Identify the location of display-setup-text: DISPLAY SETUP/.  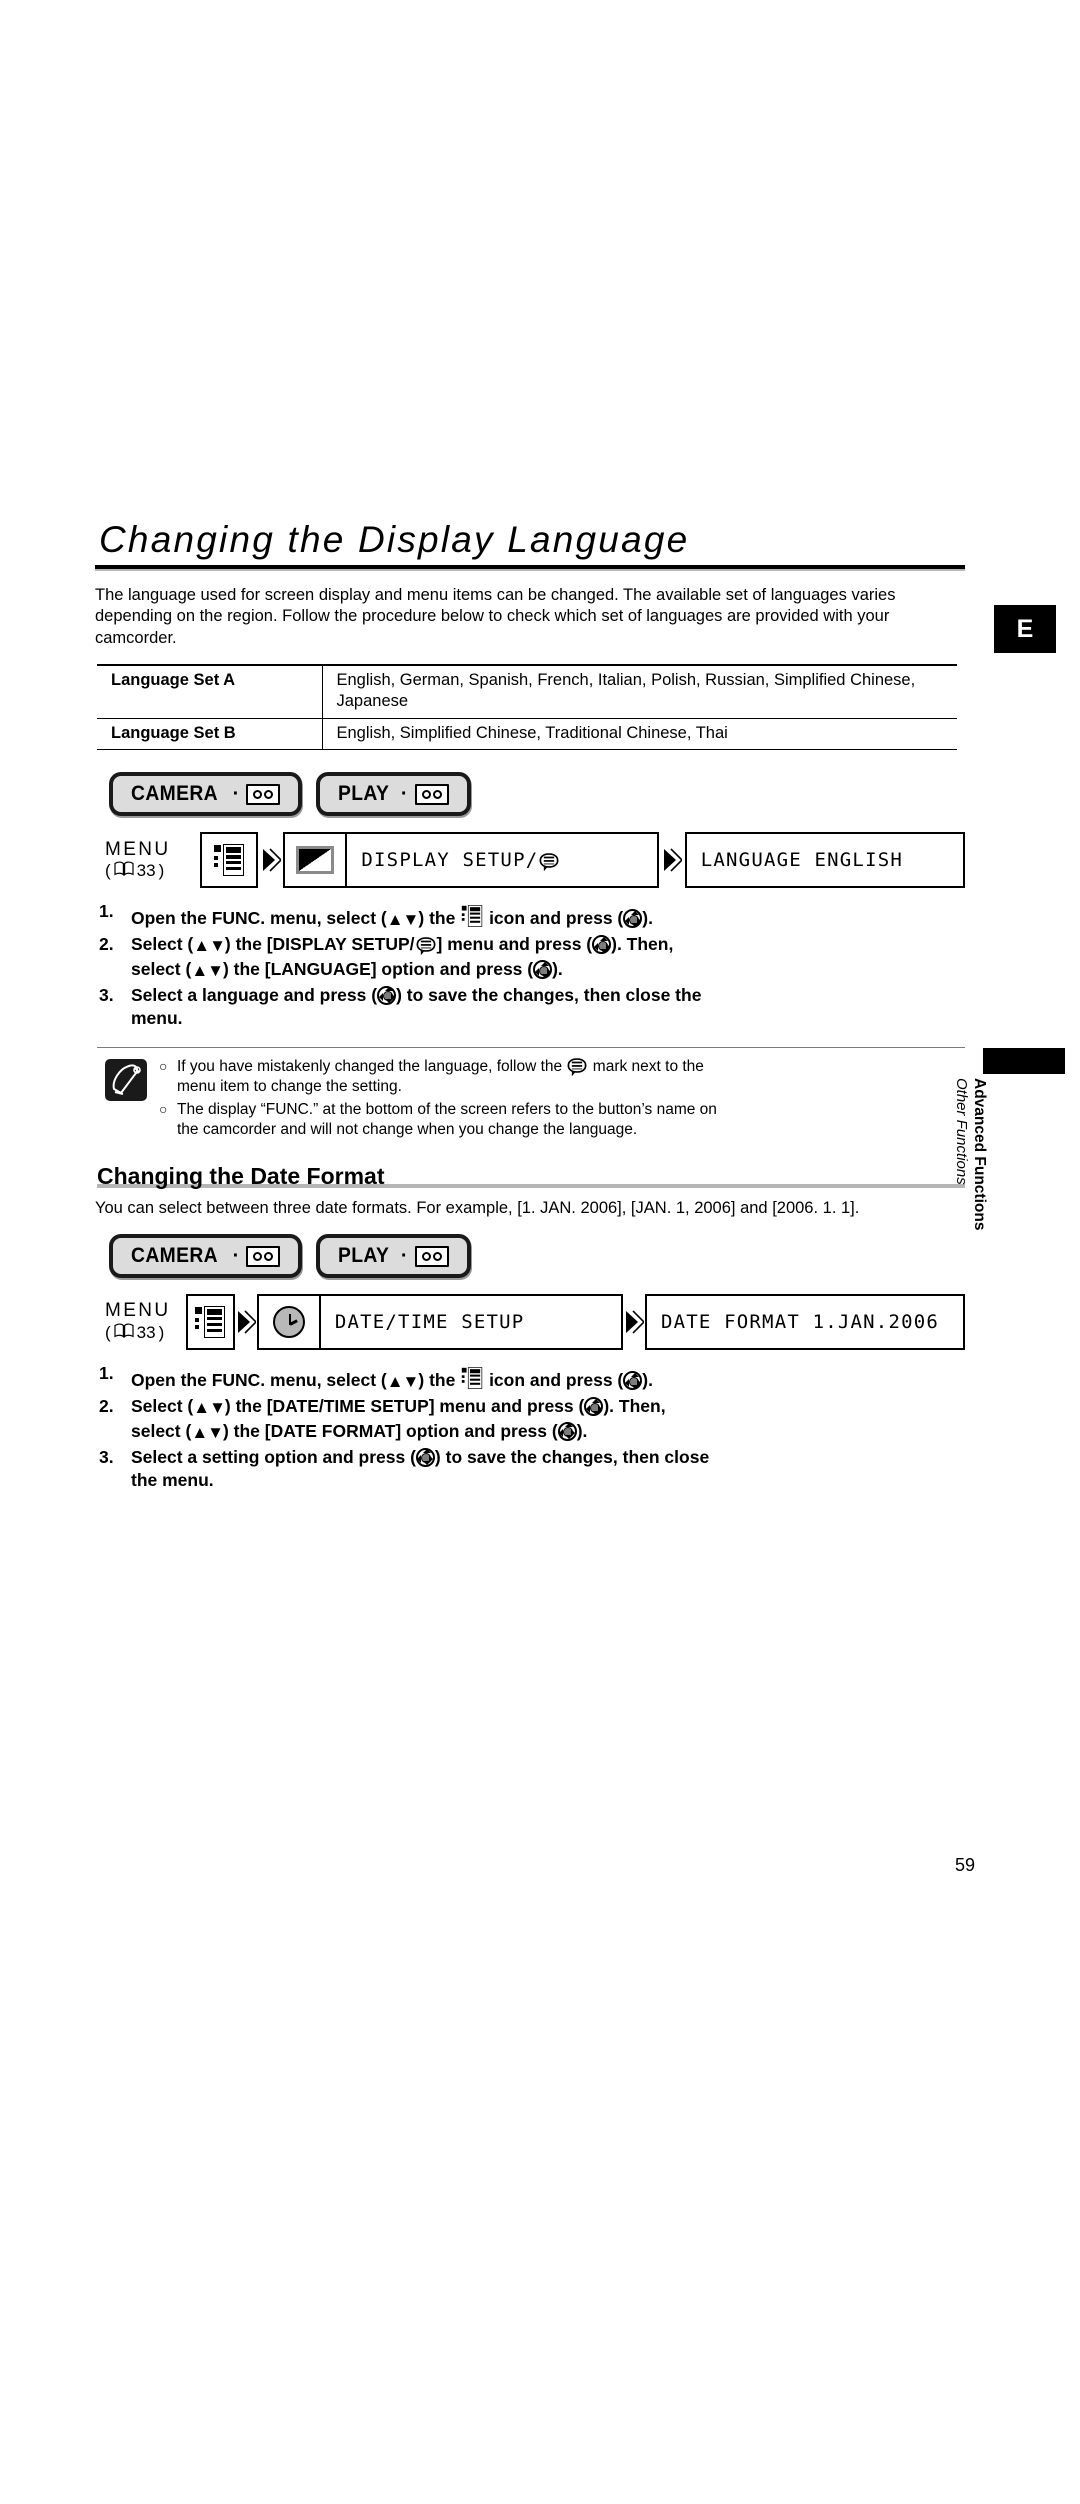
(450, 860).